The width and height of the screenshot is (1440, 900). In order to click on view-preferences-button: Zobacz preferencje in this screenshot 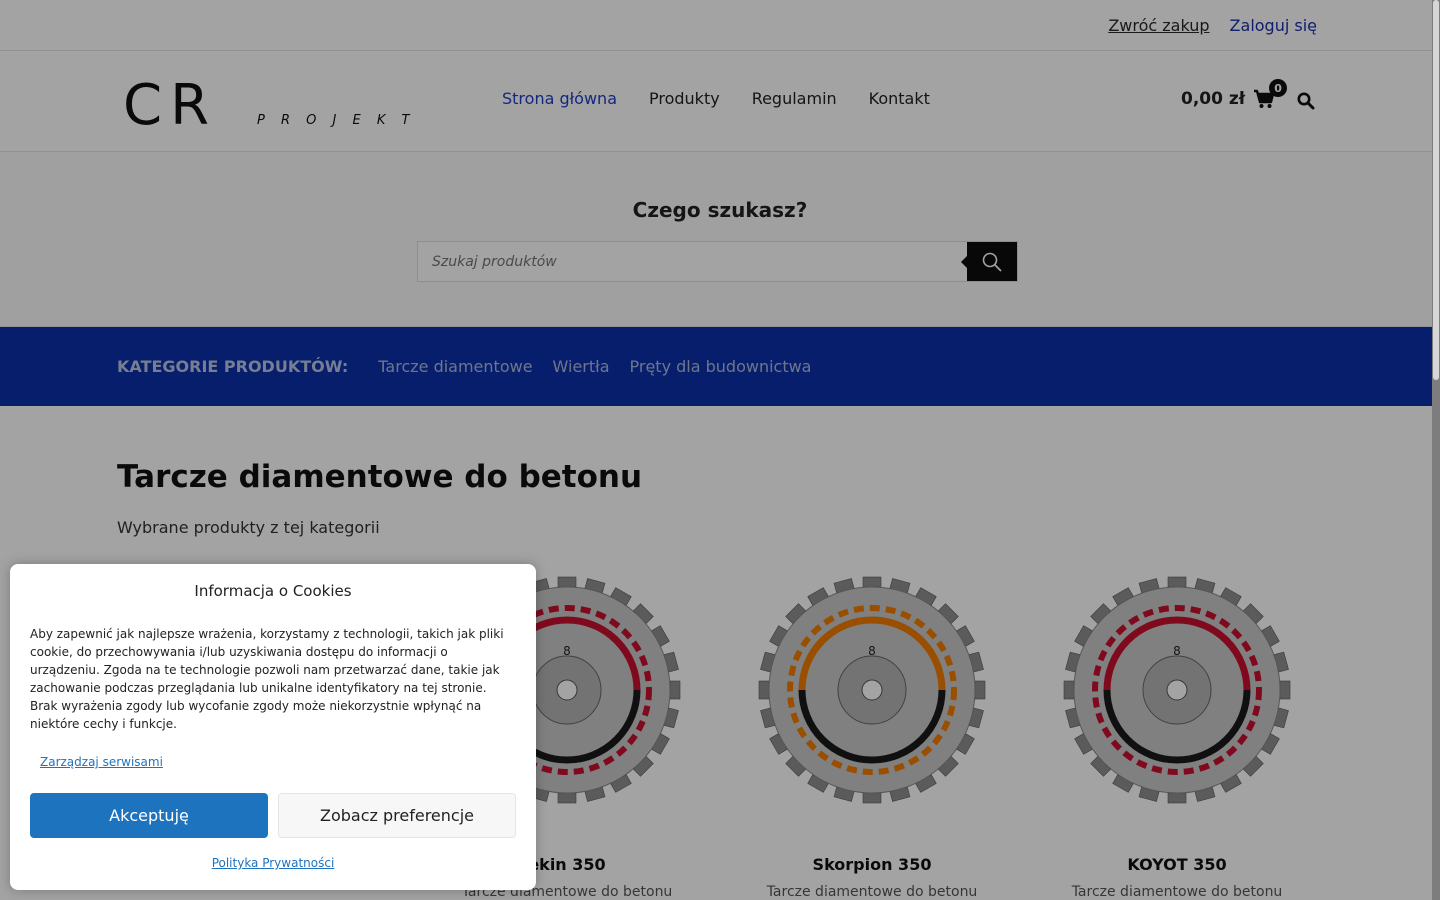, I will do `click(397, 815)`.